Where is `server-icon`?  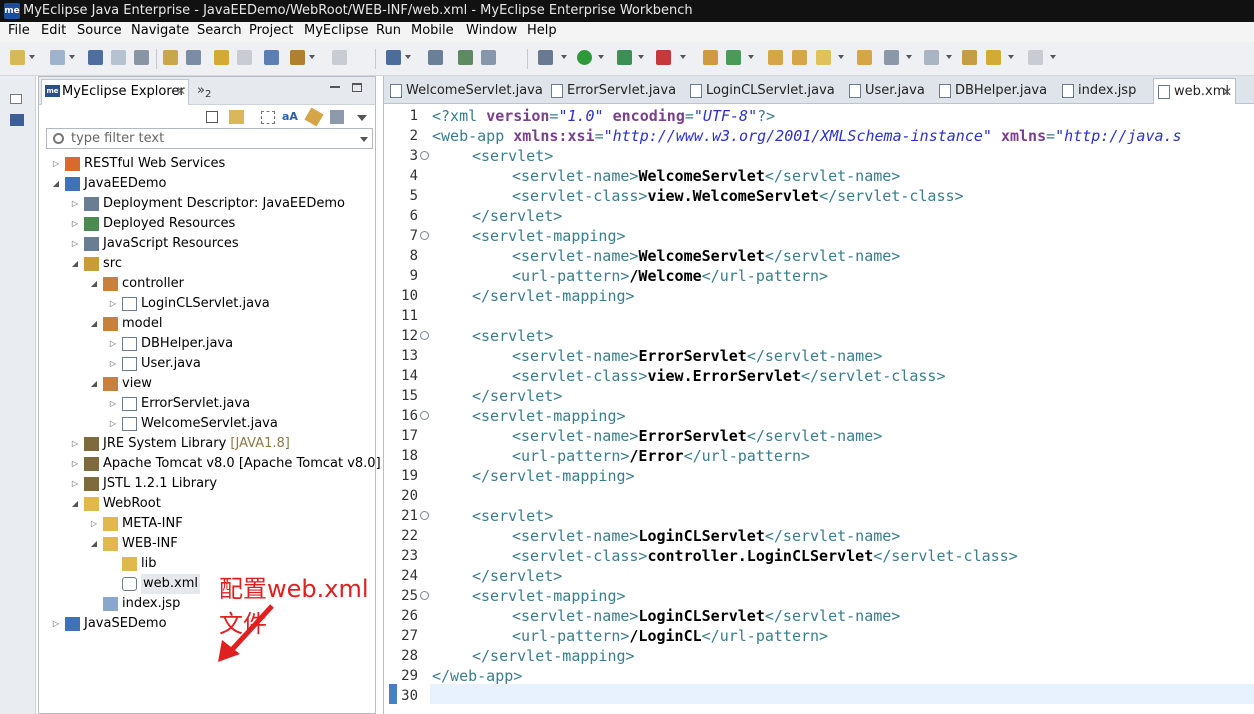 server-icon is located at coordinates (339, 57).